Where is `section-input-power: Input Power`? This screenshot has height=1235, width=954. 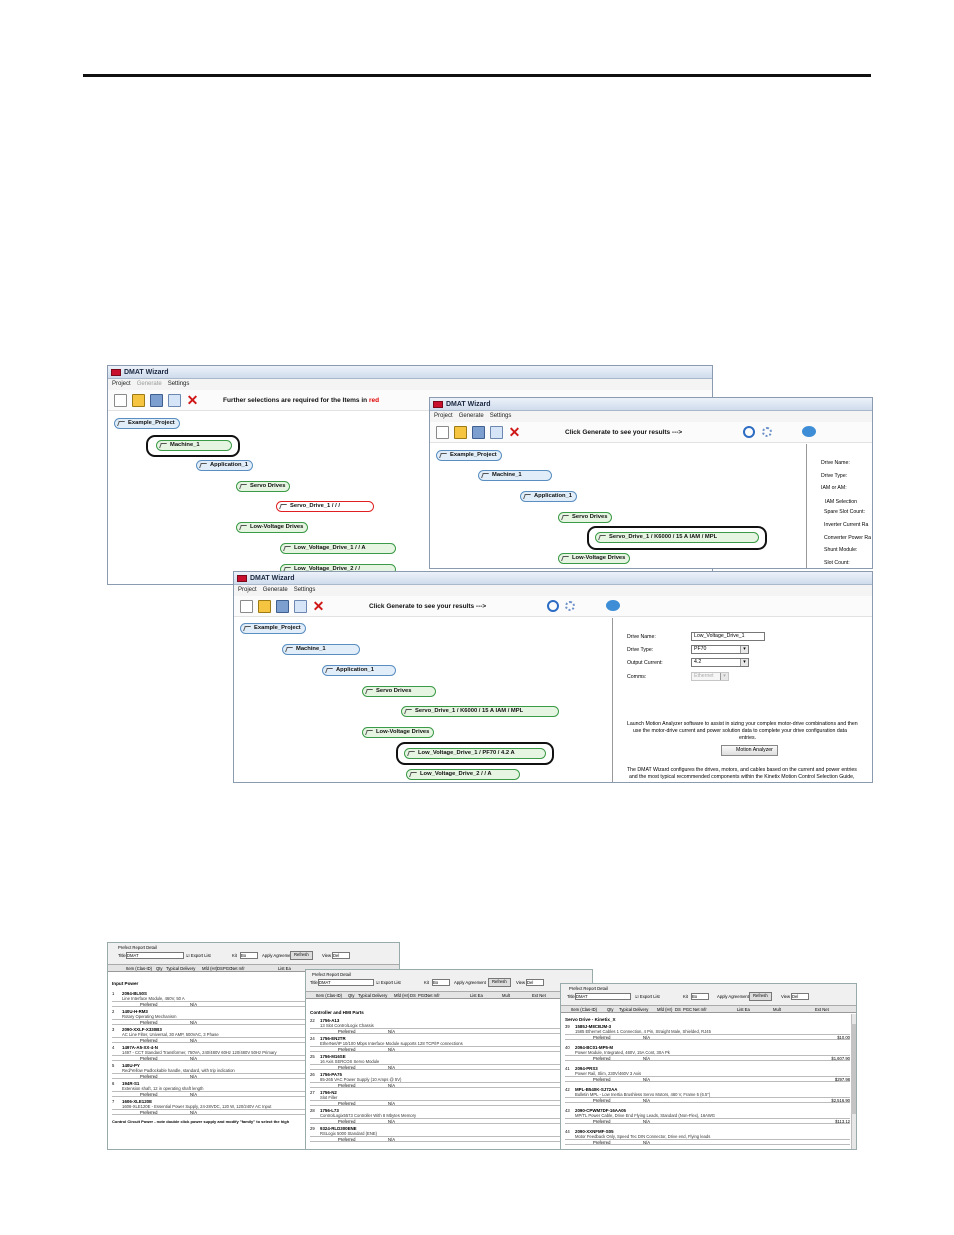
section-input-power: Input Power is located at coordinates (125, 983).